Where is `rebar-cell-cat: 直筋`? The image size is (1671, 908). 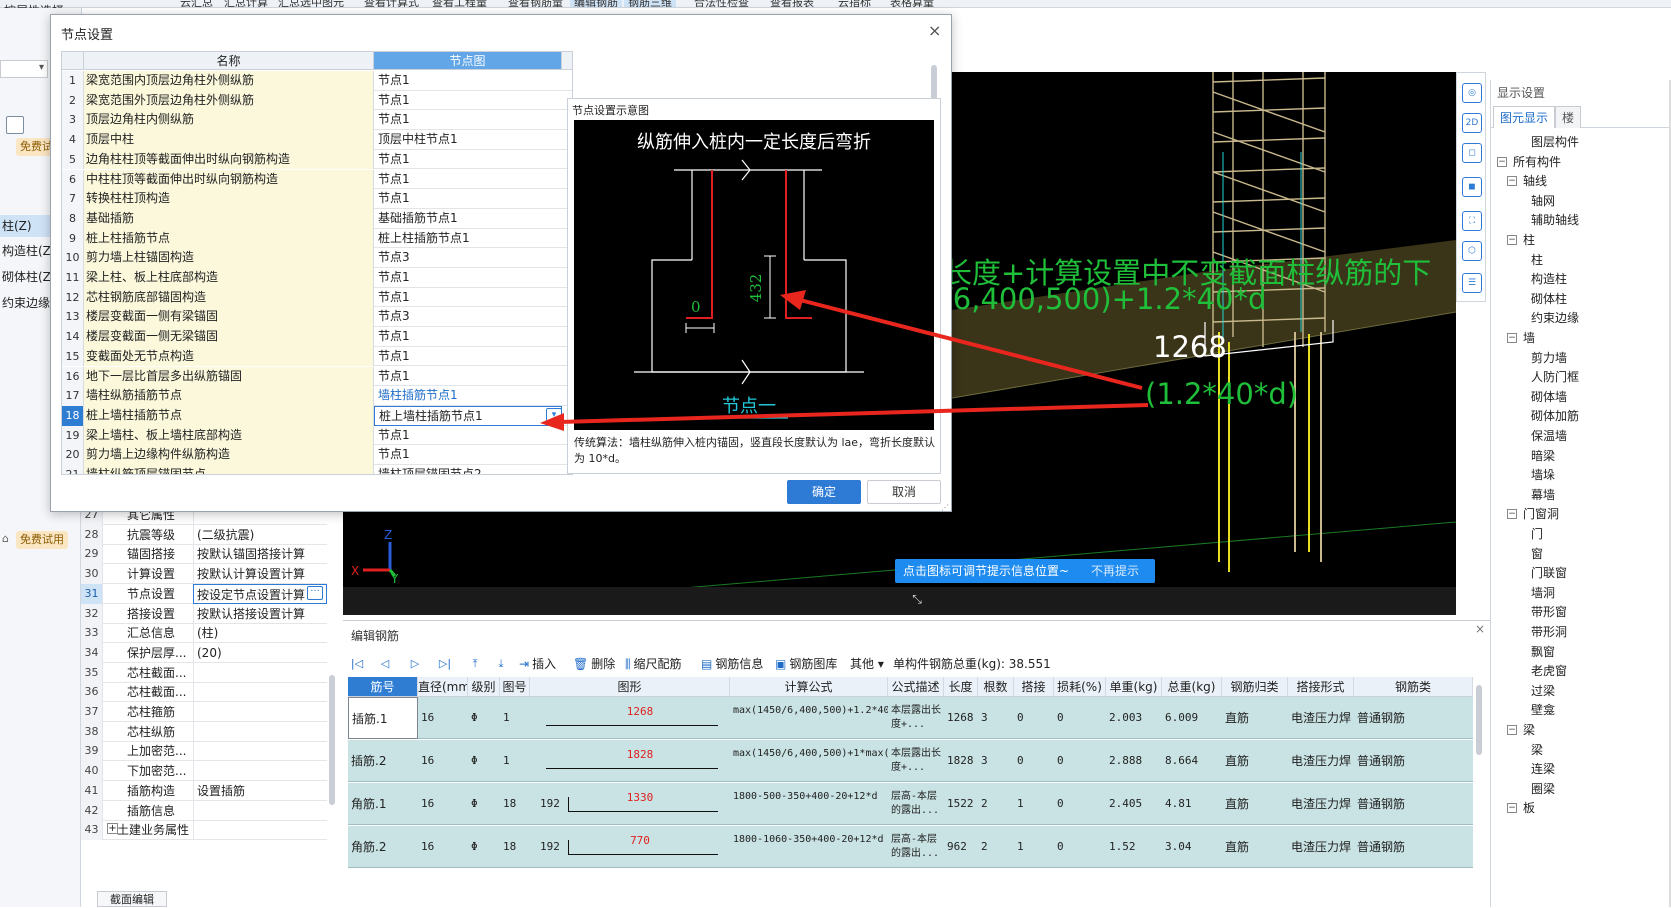
rebar-cell-cat: 直筋 is located at coordinates (1255, 847).